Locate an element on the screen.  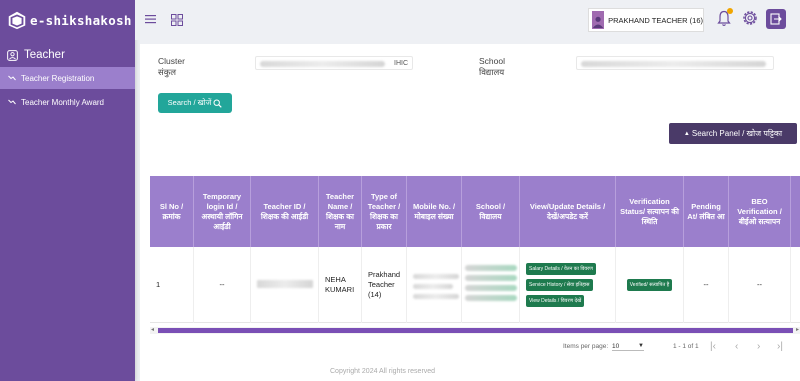
settings-gear-icon is located at coordinates (750, 18).